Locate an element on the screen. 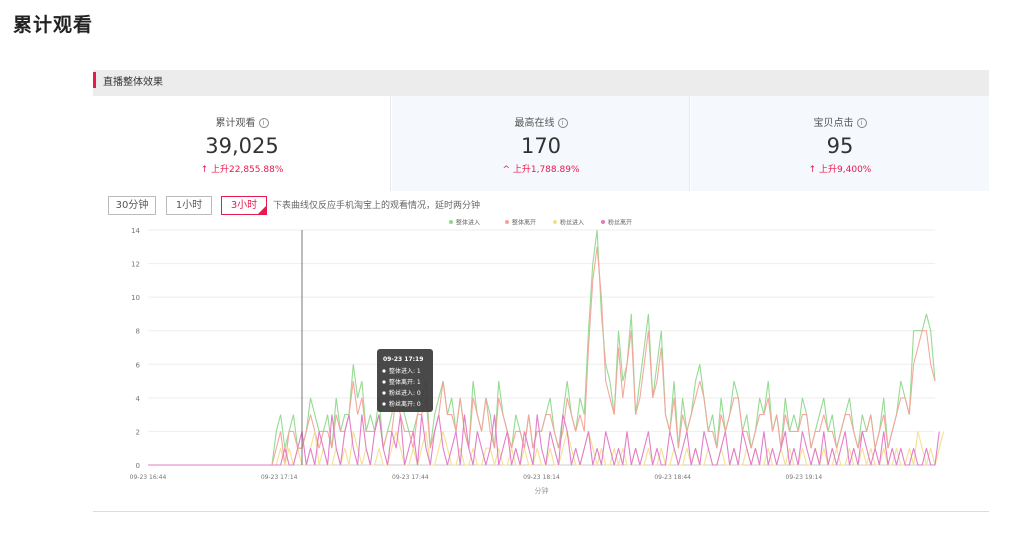 The width and height of the screenshot is (1032, 534). stat-label: 宝贝点击 i is located at coordinates (840, 121).